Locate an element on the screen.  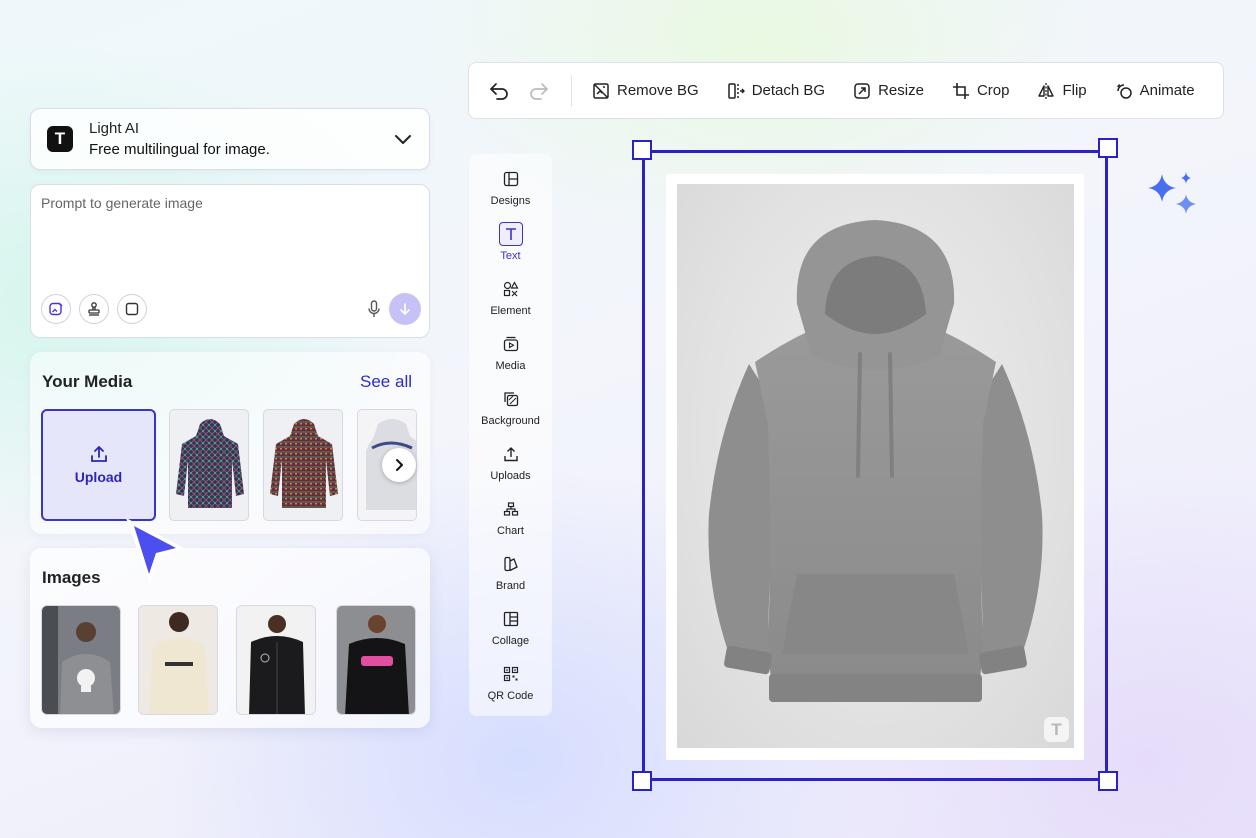
text-icon is located at coordinates (510, 234).